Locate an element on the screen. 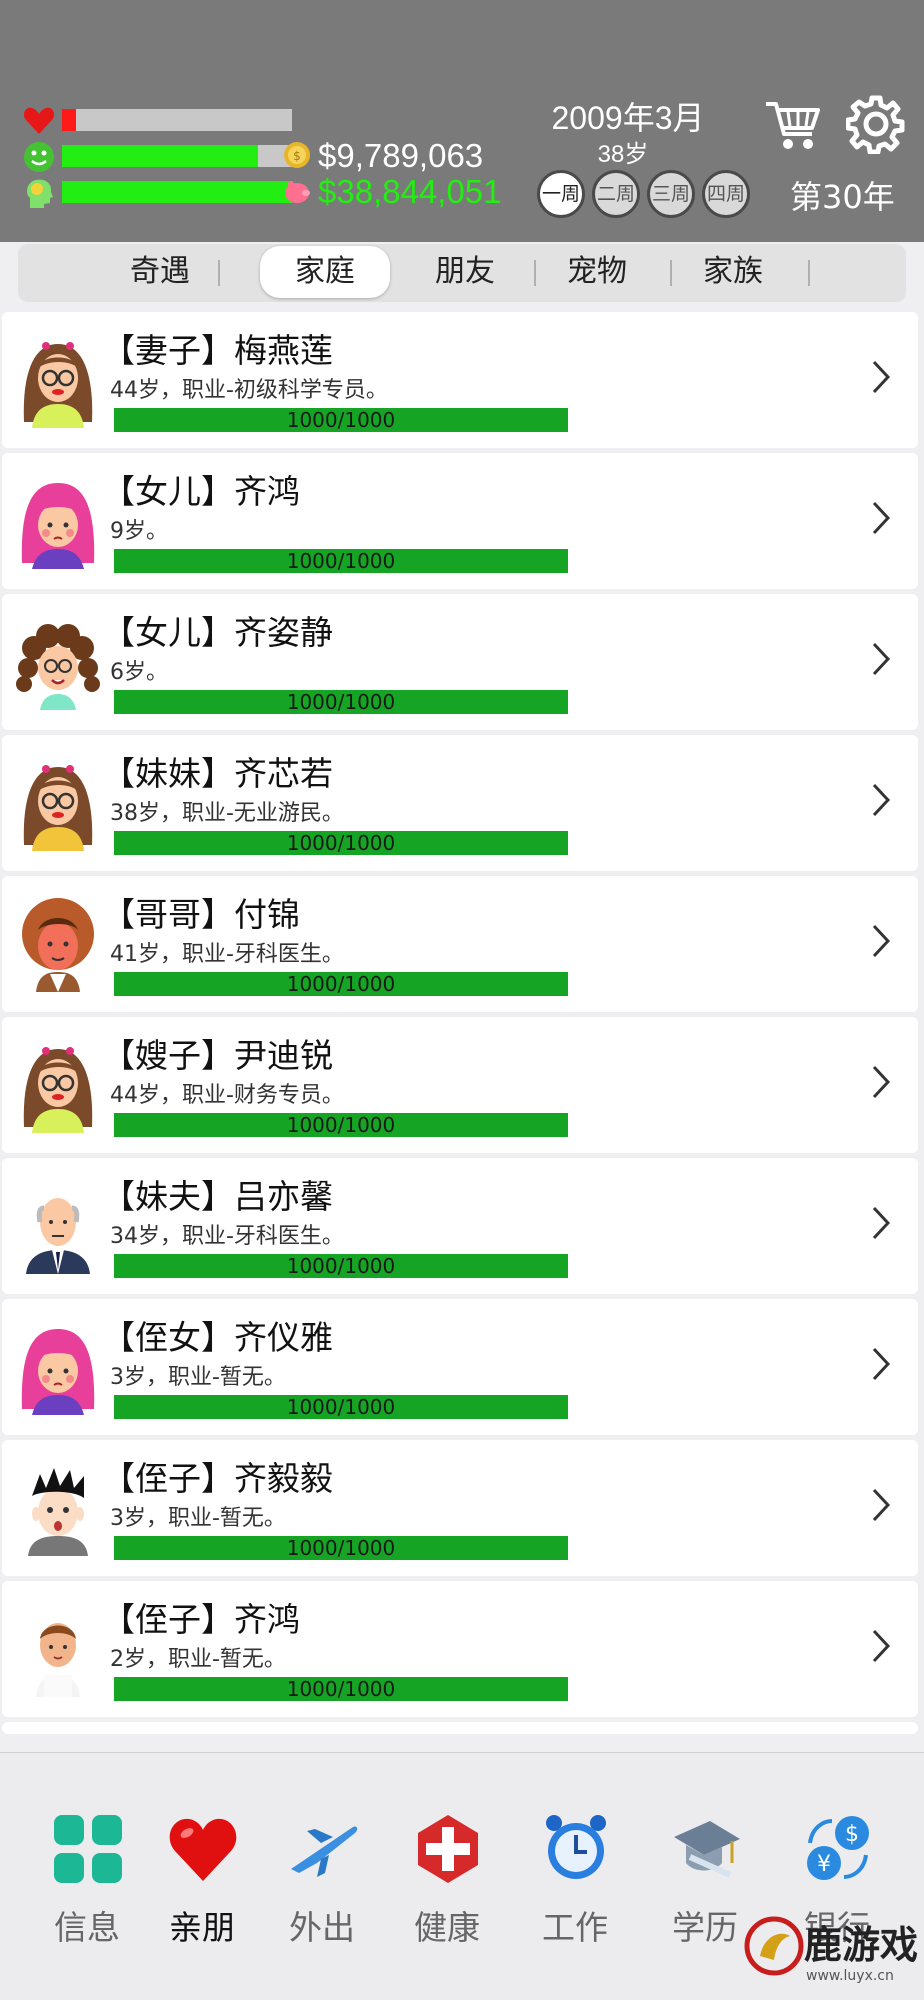 This screenshot has width=924, height=2000. tab-encounters: 奇遇 is located at coordinates (160, 272).